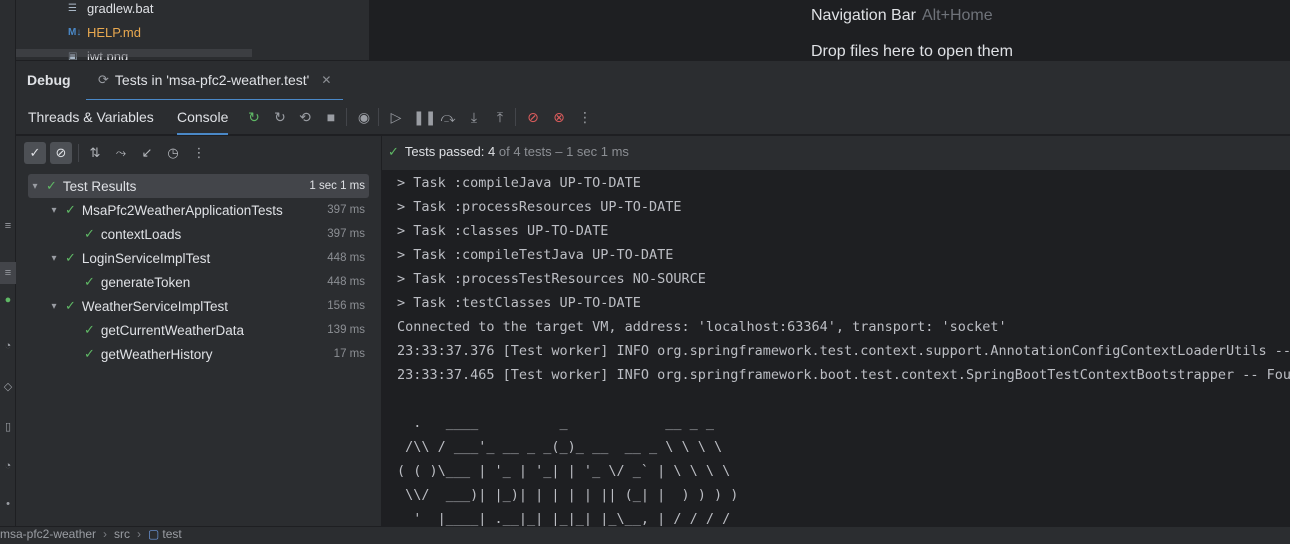 The width and height of the screenshot is (1290, 544). What do you see at coordinates (533, 117) in the screenshot?
I see `view-breakpoints-red-icon: ⊘` at bounding box center [533, 117].